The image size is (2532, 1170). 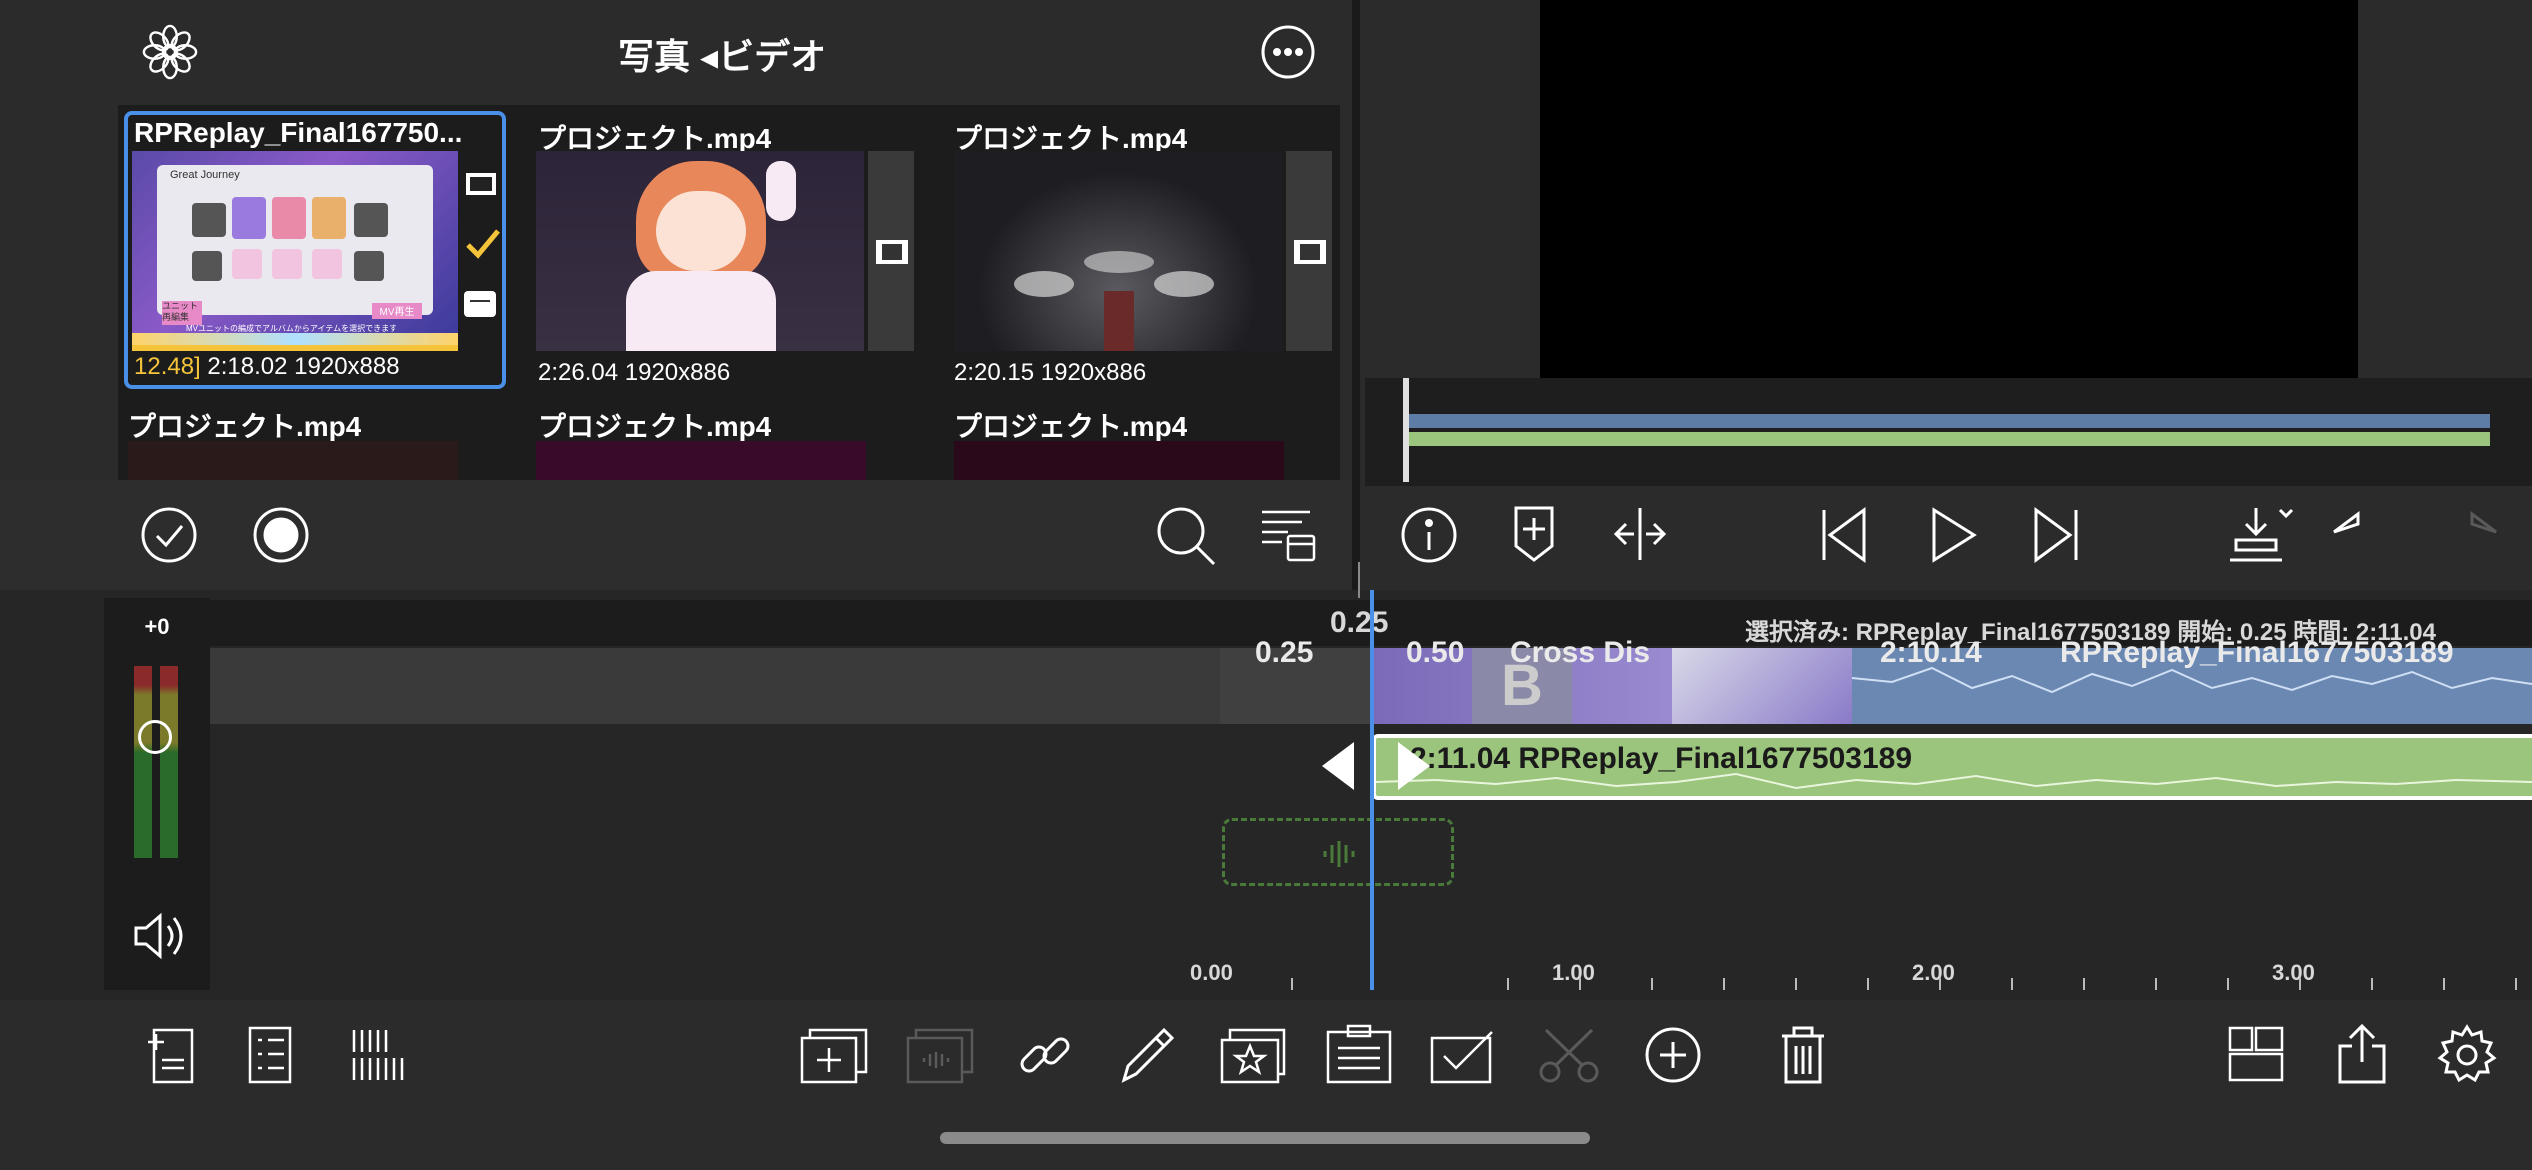 I want to click on volume-knob, so click(x=155, y=737).